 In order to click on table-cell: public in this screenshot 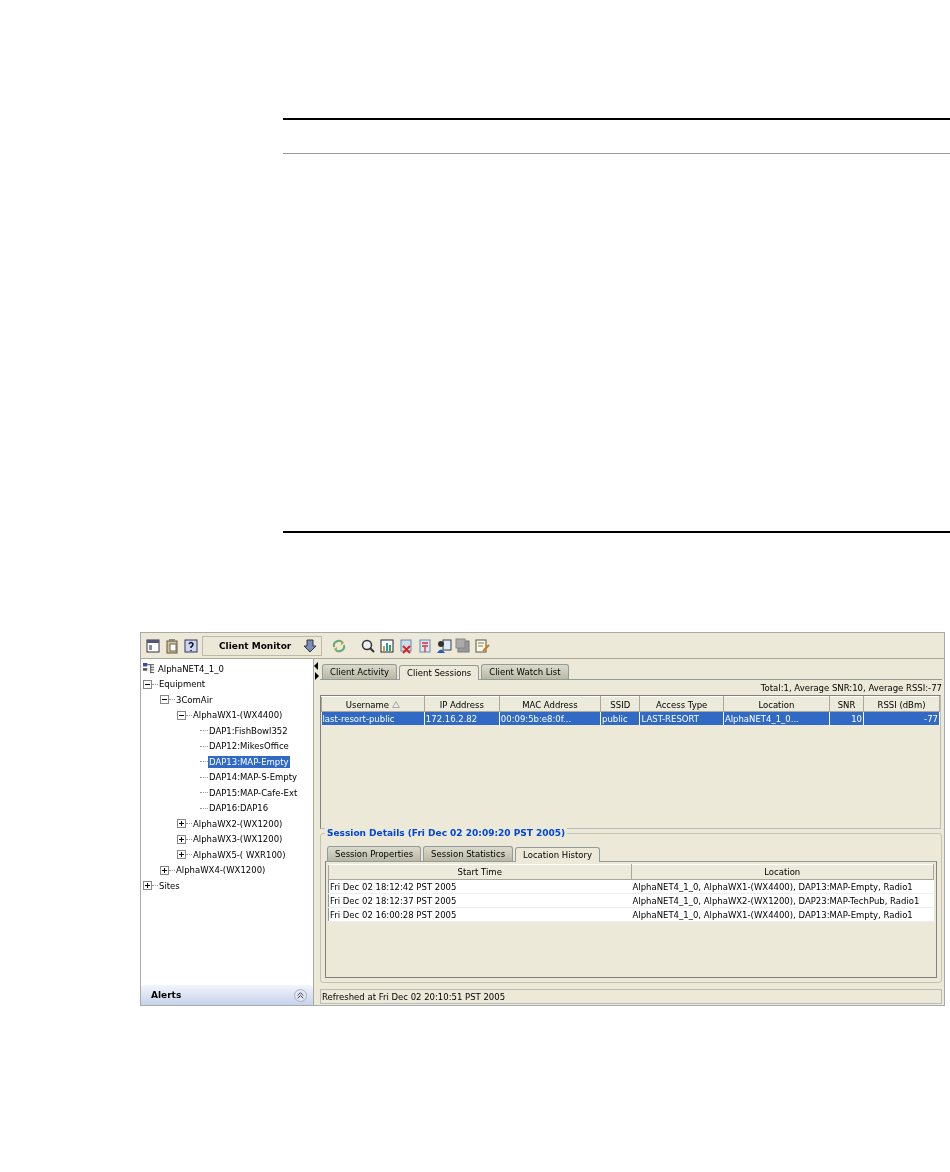, I will do `click(615, 718)`.